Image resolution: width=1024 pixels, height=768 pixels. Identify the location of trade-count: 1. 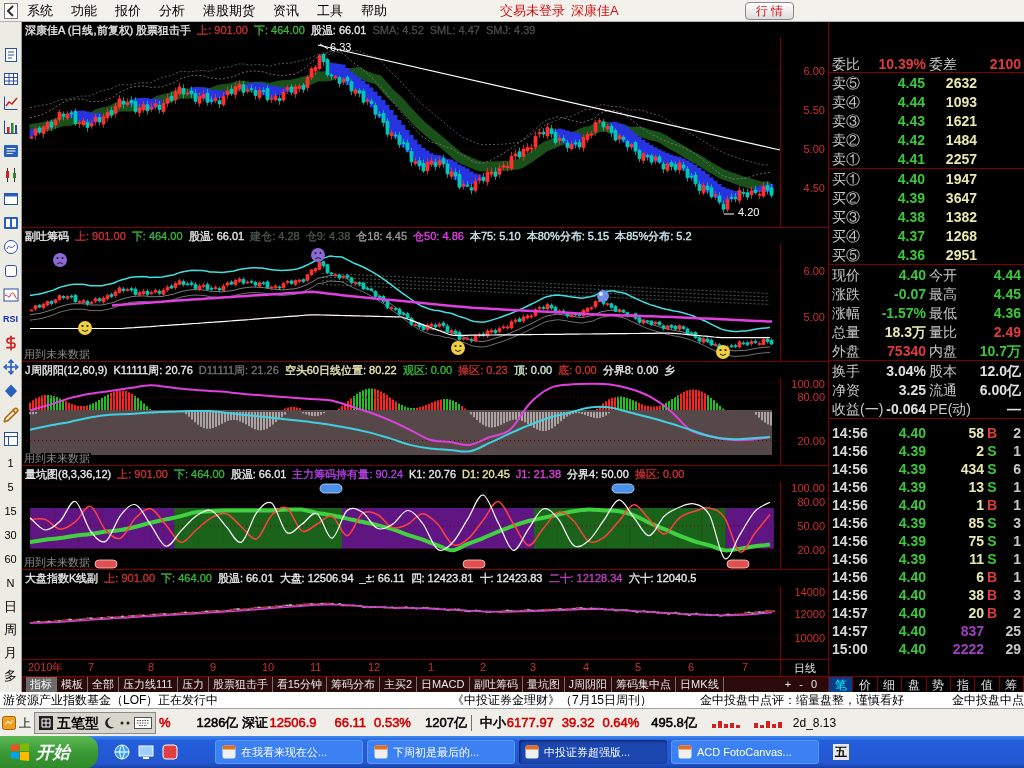
(1017, 487).